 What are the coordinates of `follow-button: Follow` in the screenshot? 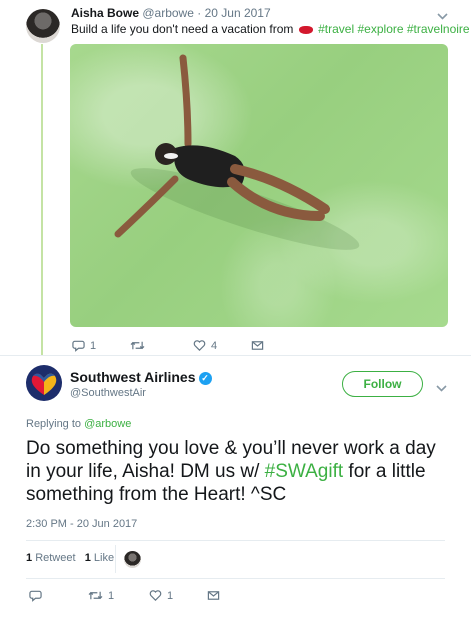 It's located at (382, 384).